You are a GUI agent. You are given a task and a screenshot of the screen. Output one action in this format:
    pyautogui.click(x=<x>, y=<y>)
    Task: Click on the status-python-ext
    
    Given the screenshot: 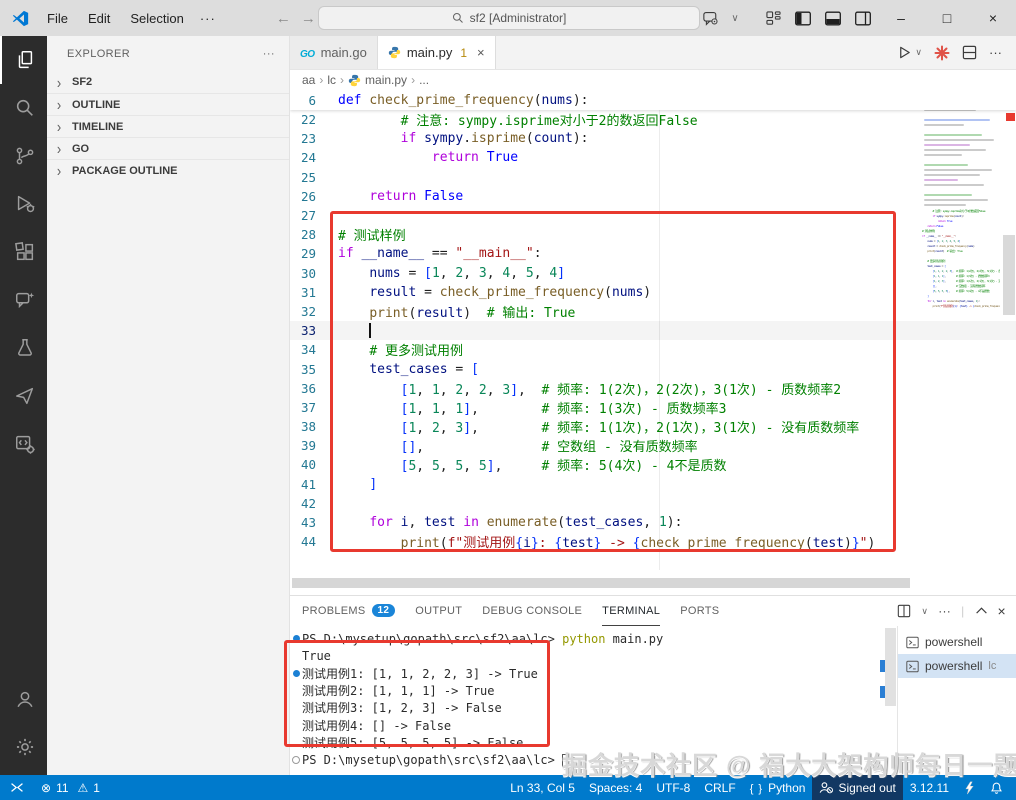 What is the action you would take?
    pyautogui.click(x=969, y=787)
    